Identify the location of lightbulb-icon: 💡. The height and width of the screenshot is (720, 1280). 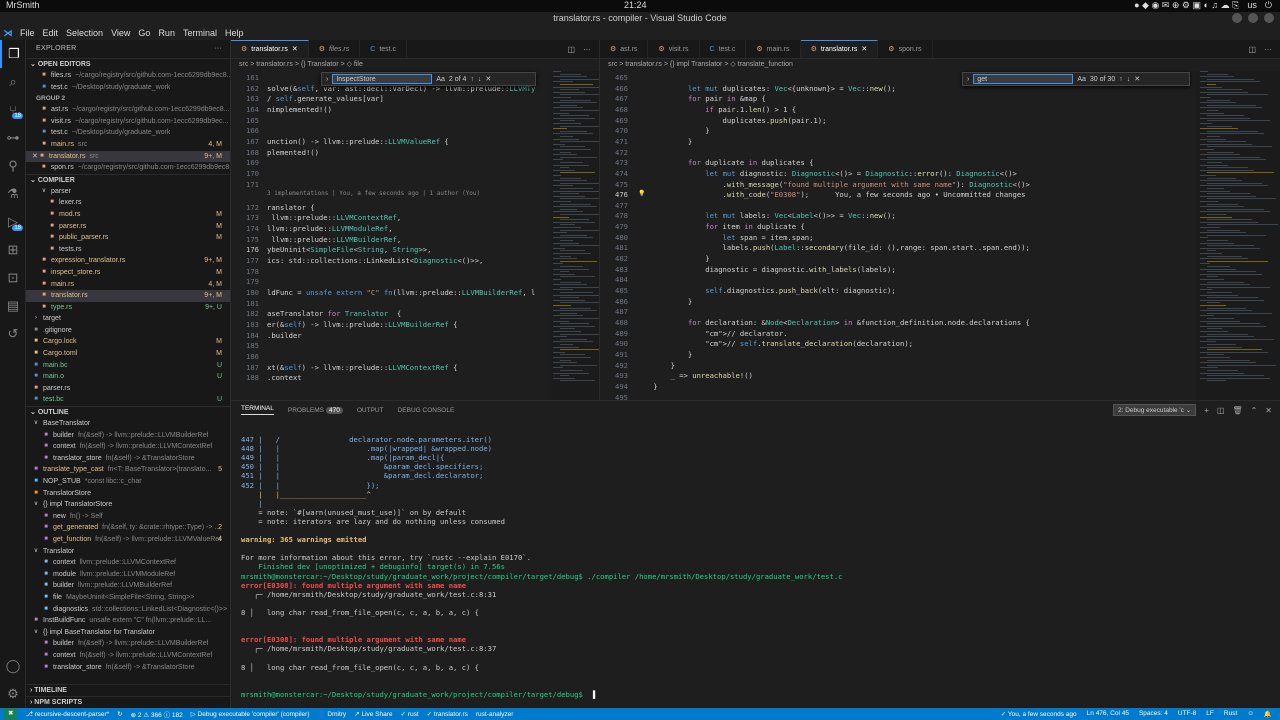
(641, 193).